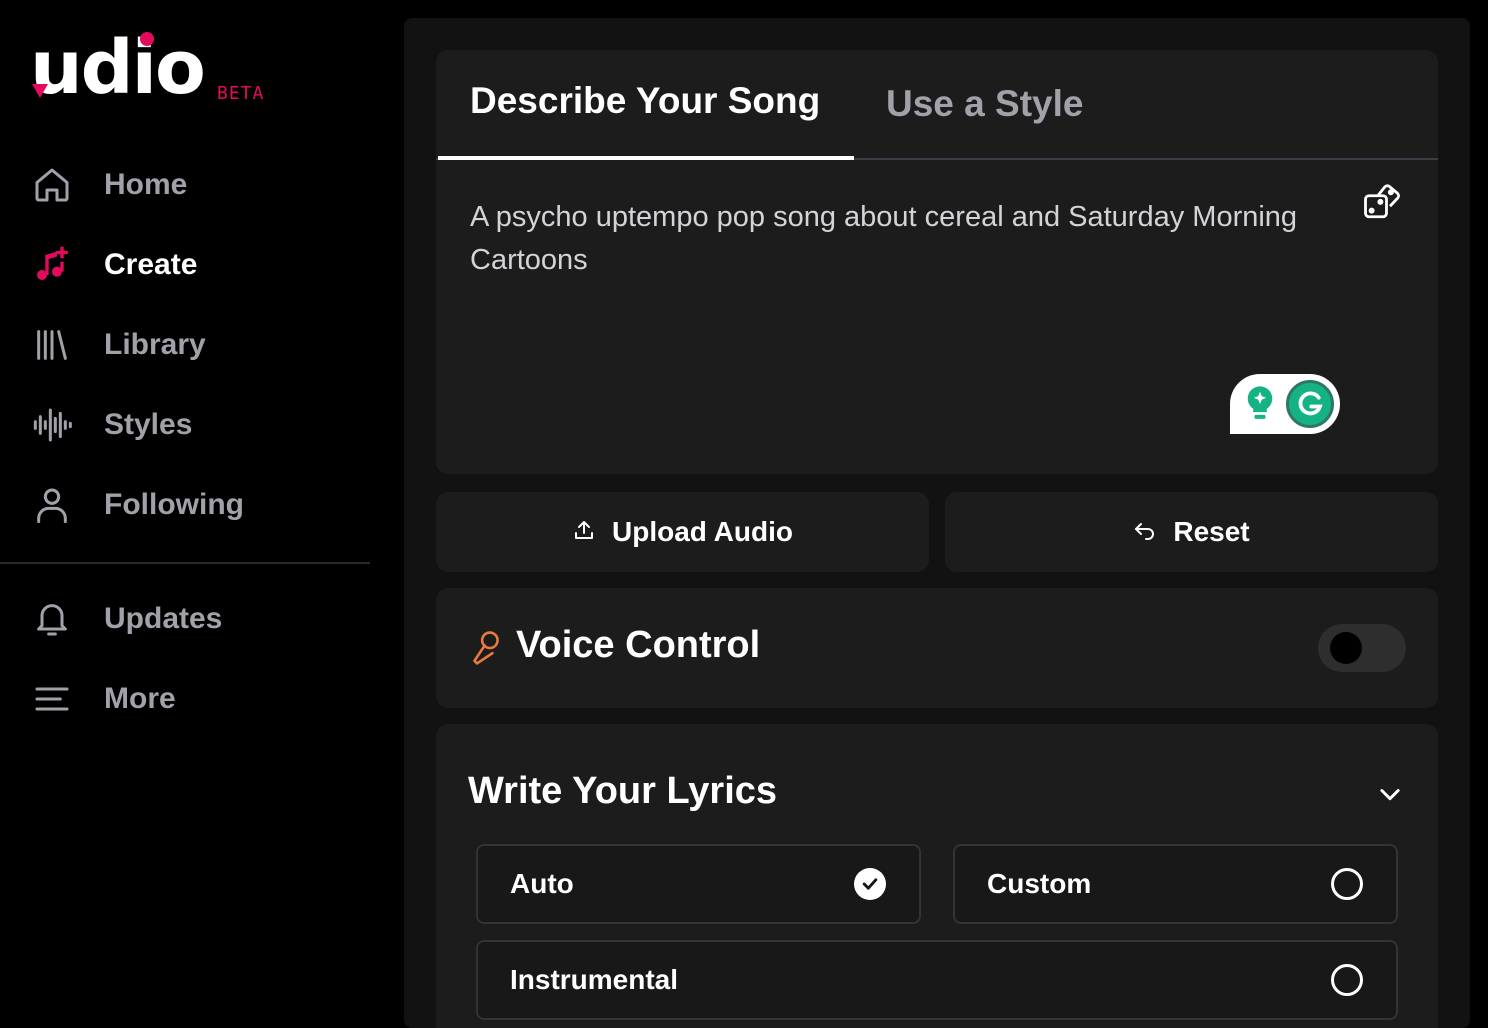 Image resolution: width=1488 pixels, height=1028 pixels. What do you see at coordinates (52, 505) in the screenshot?
I see `user-icon` at bounding box center [52, 505].